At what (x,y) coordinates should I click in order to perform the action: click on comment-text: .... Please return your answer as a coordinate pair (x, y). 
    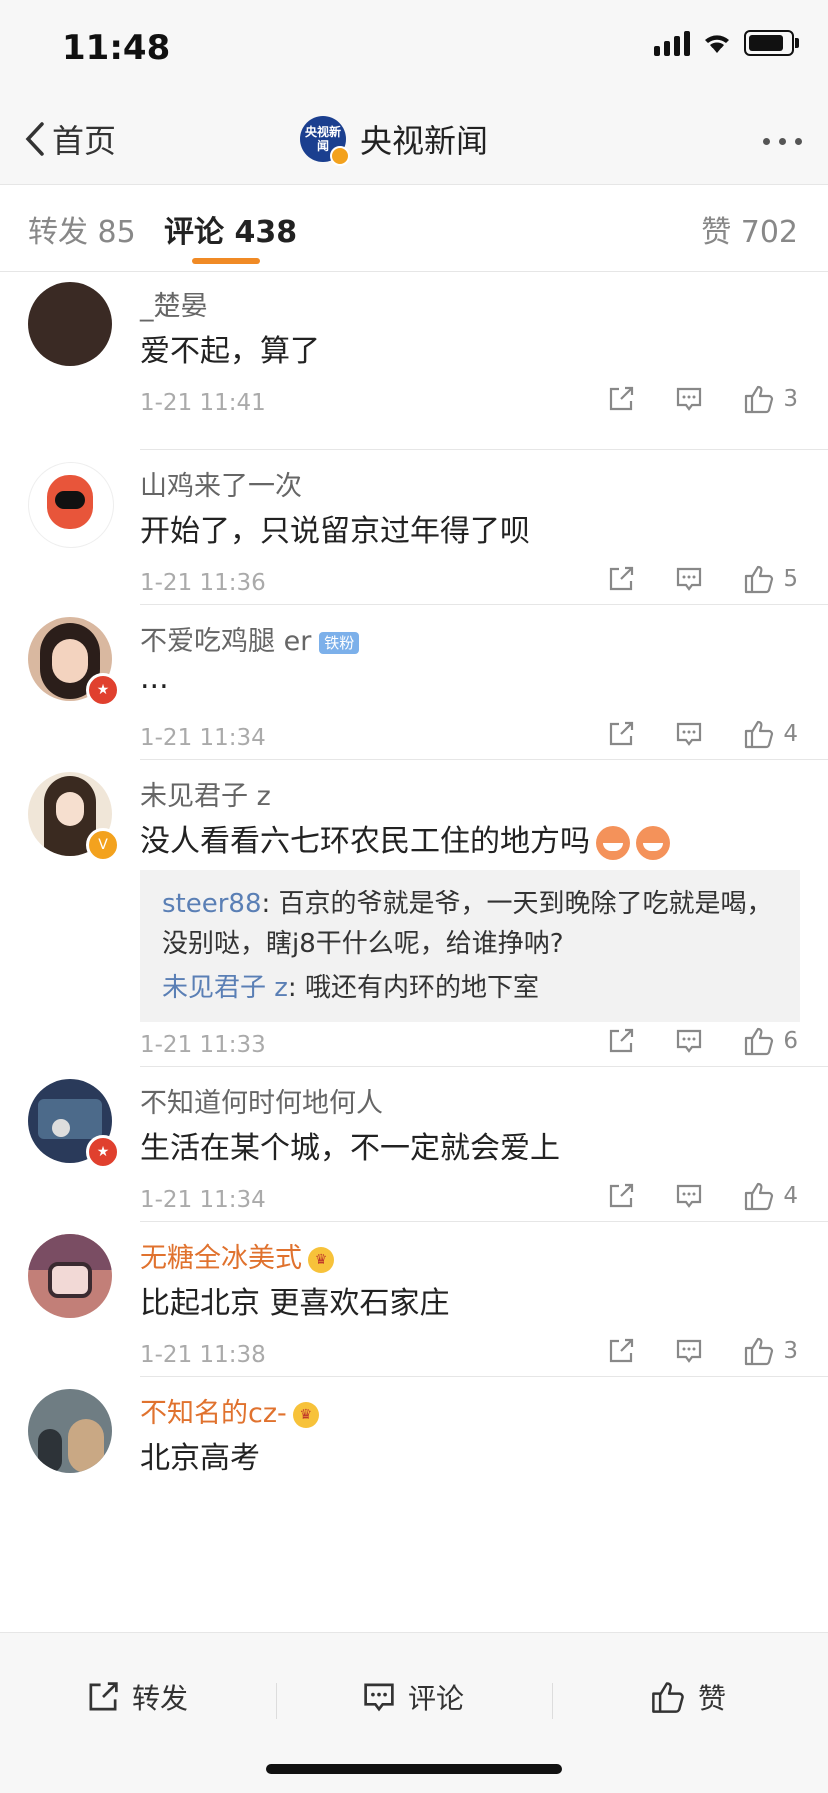
    Looking at the image, I should click on (154, 678).